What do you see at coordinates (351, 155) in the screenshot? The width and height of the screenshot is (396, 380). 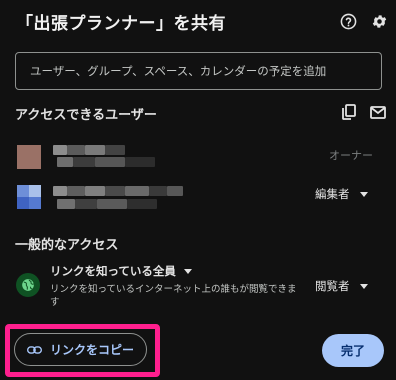 I see `owner-role-label: オーナー` at bounding box center [351, 155].